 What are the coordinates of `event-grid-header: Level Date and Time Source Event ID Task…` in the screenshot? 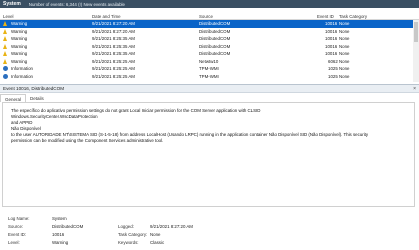 It's located at (209, 16).